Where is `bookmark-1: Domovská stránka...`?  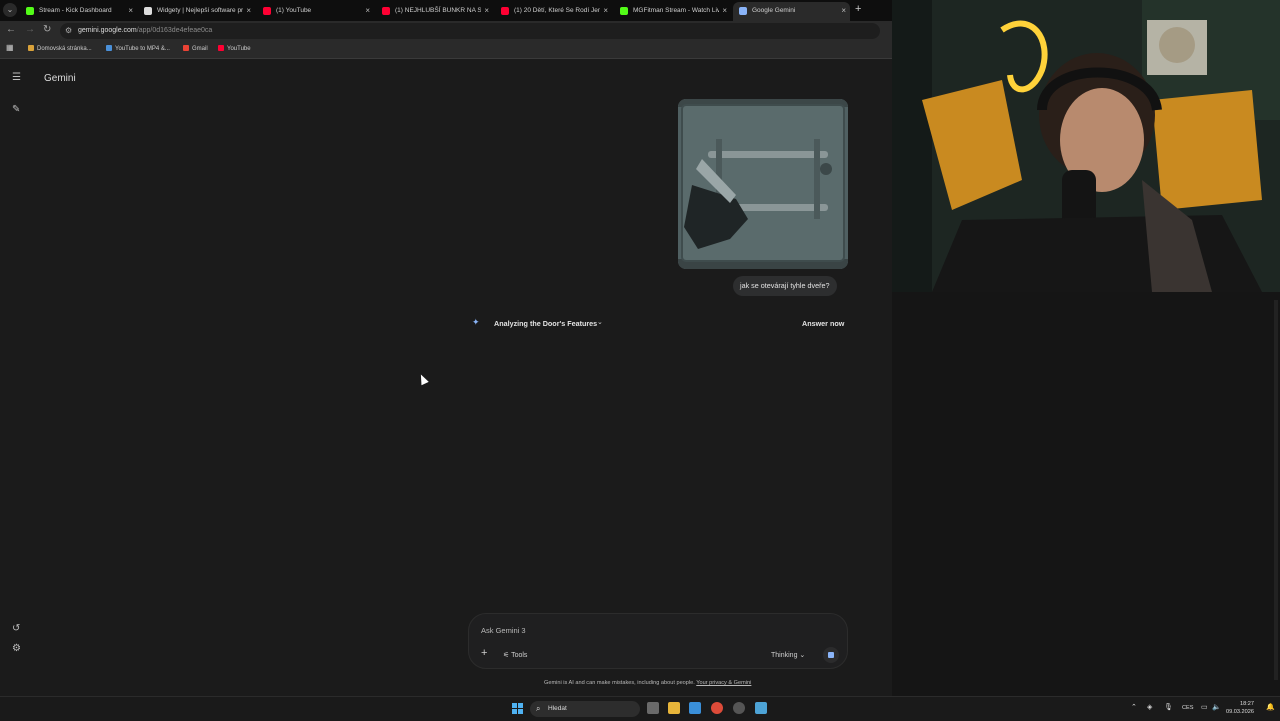 bookmark-1: Domovská stránka... is located at coordinates (60, 48).